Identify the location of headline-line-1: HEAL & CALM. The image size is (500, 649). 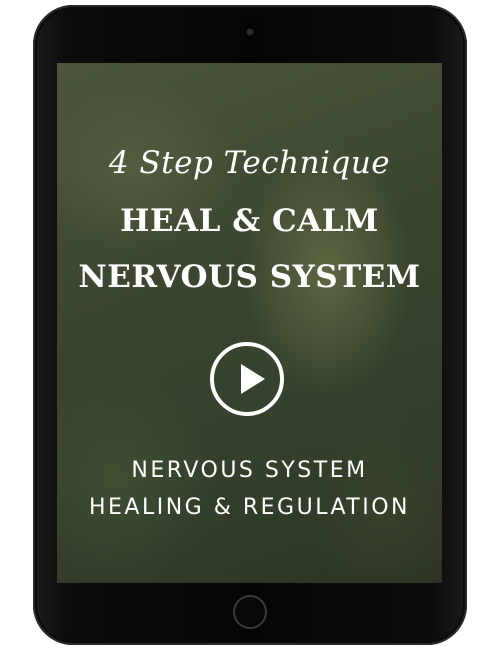
(249, 221).